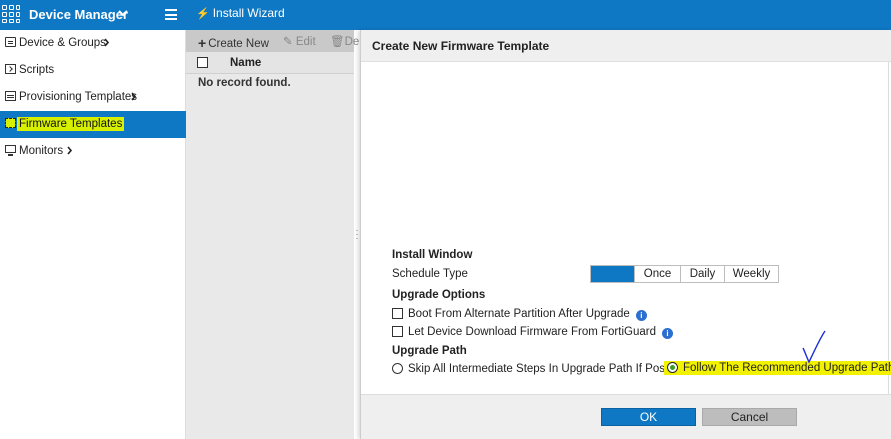 The height and width of the screenshot is (439, 891). What do you see at coordinates (93, 70) in the screenshot?
I see `sidebar-item-scripts: Scripts` at bounding box center [93, 70].